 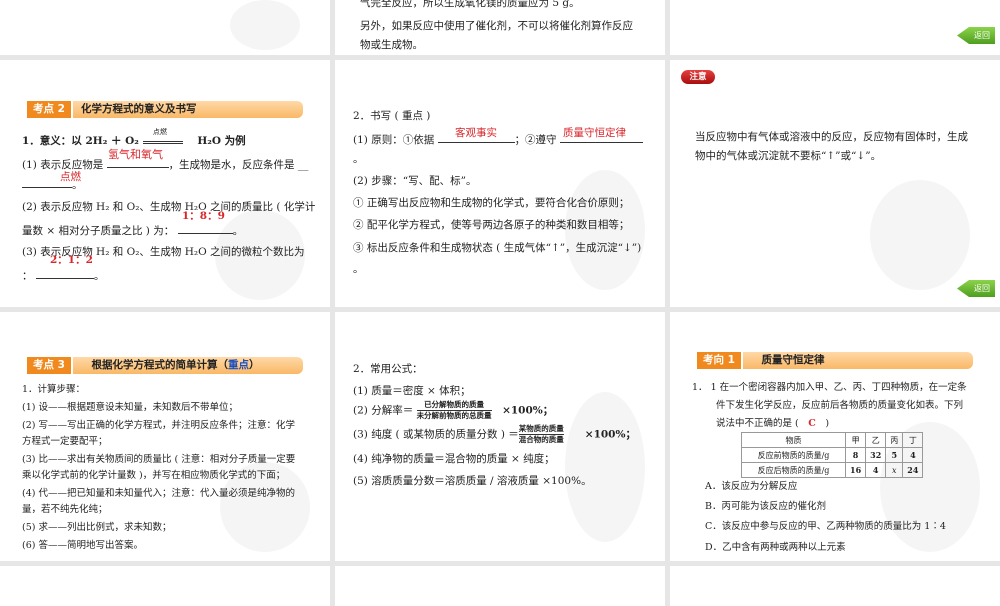 I want to click on equation-right: H₂O 为例, so click(x=221, y=141).